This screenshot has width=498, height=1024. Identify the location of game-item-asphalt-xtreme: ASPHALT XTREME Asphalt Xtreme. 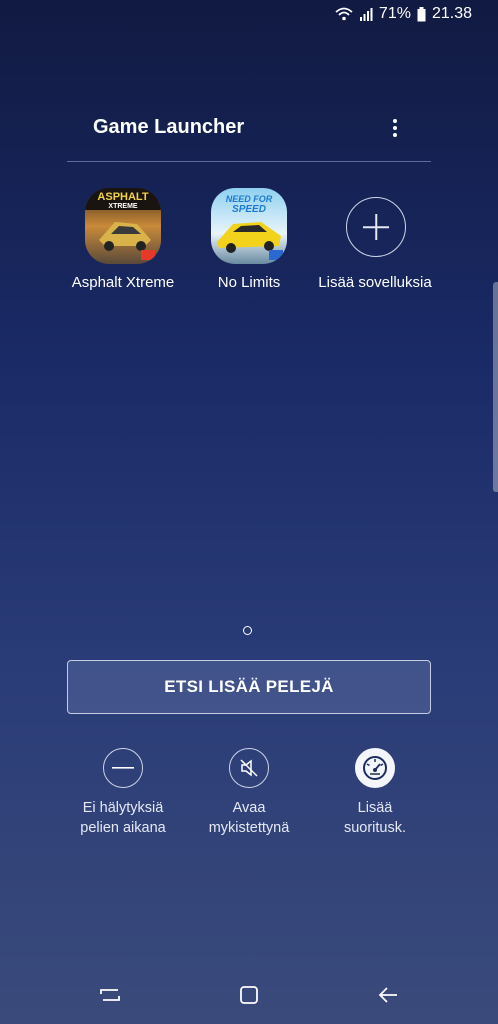
(123, 239).